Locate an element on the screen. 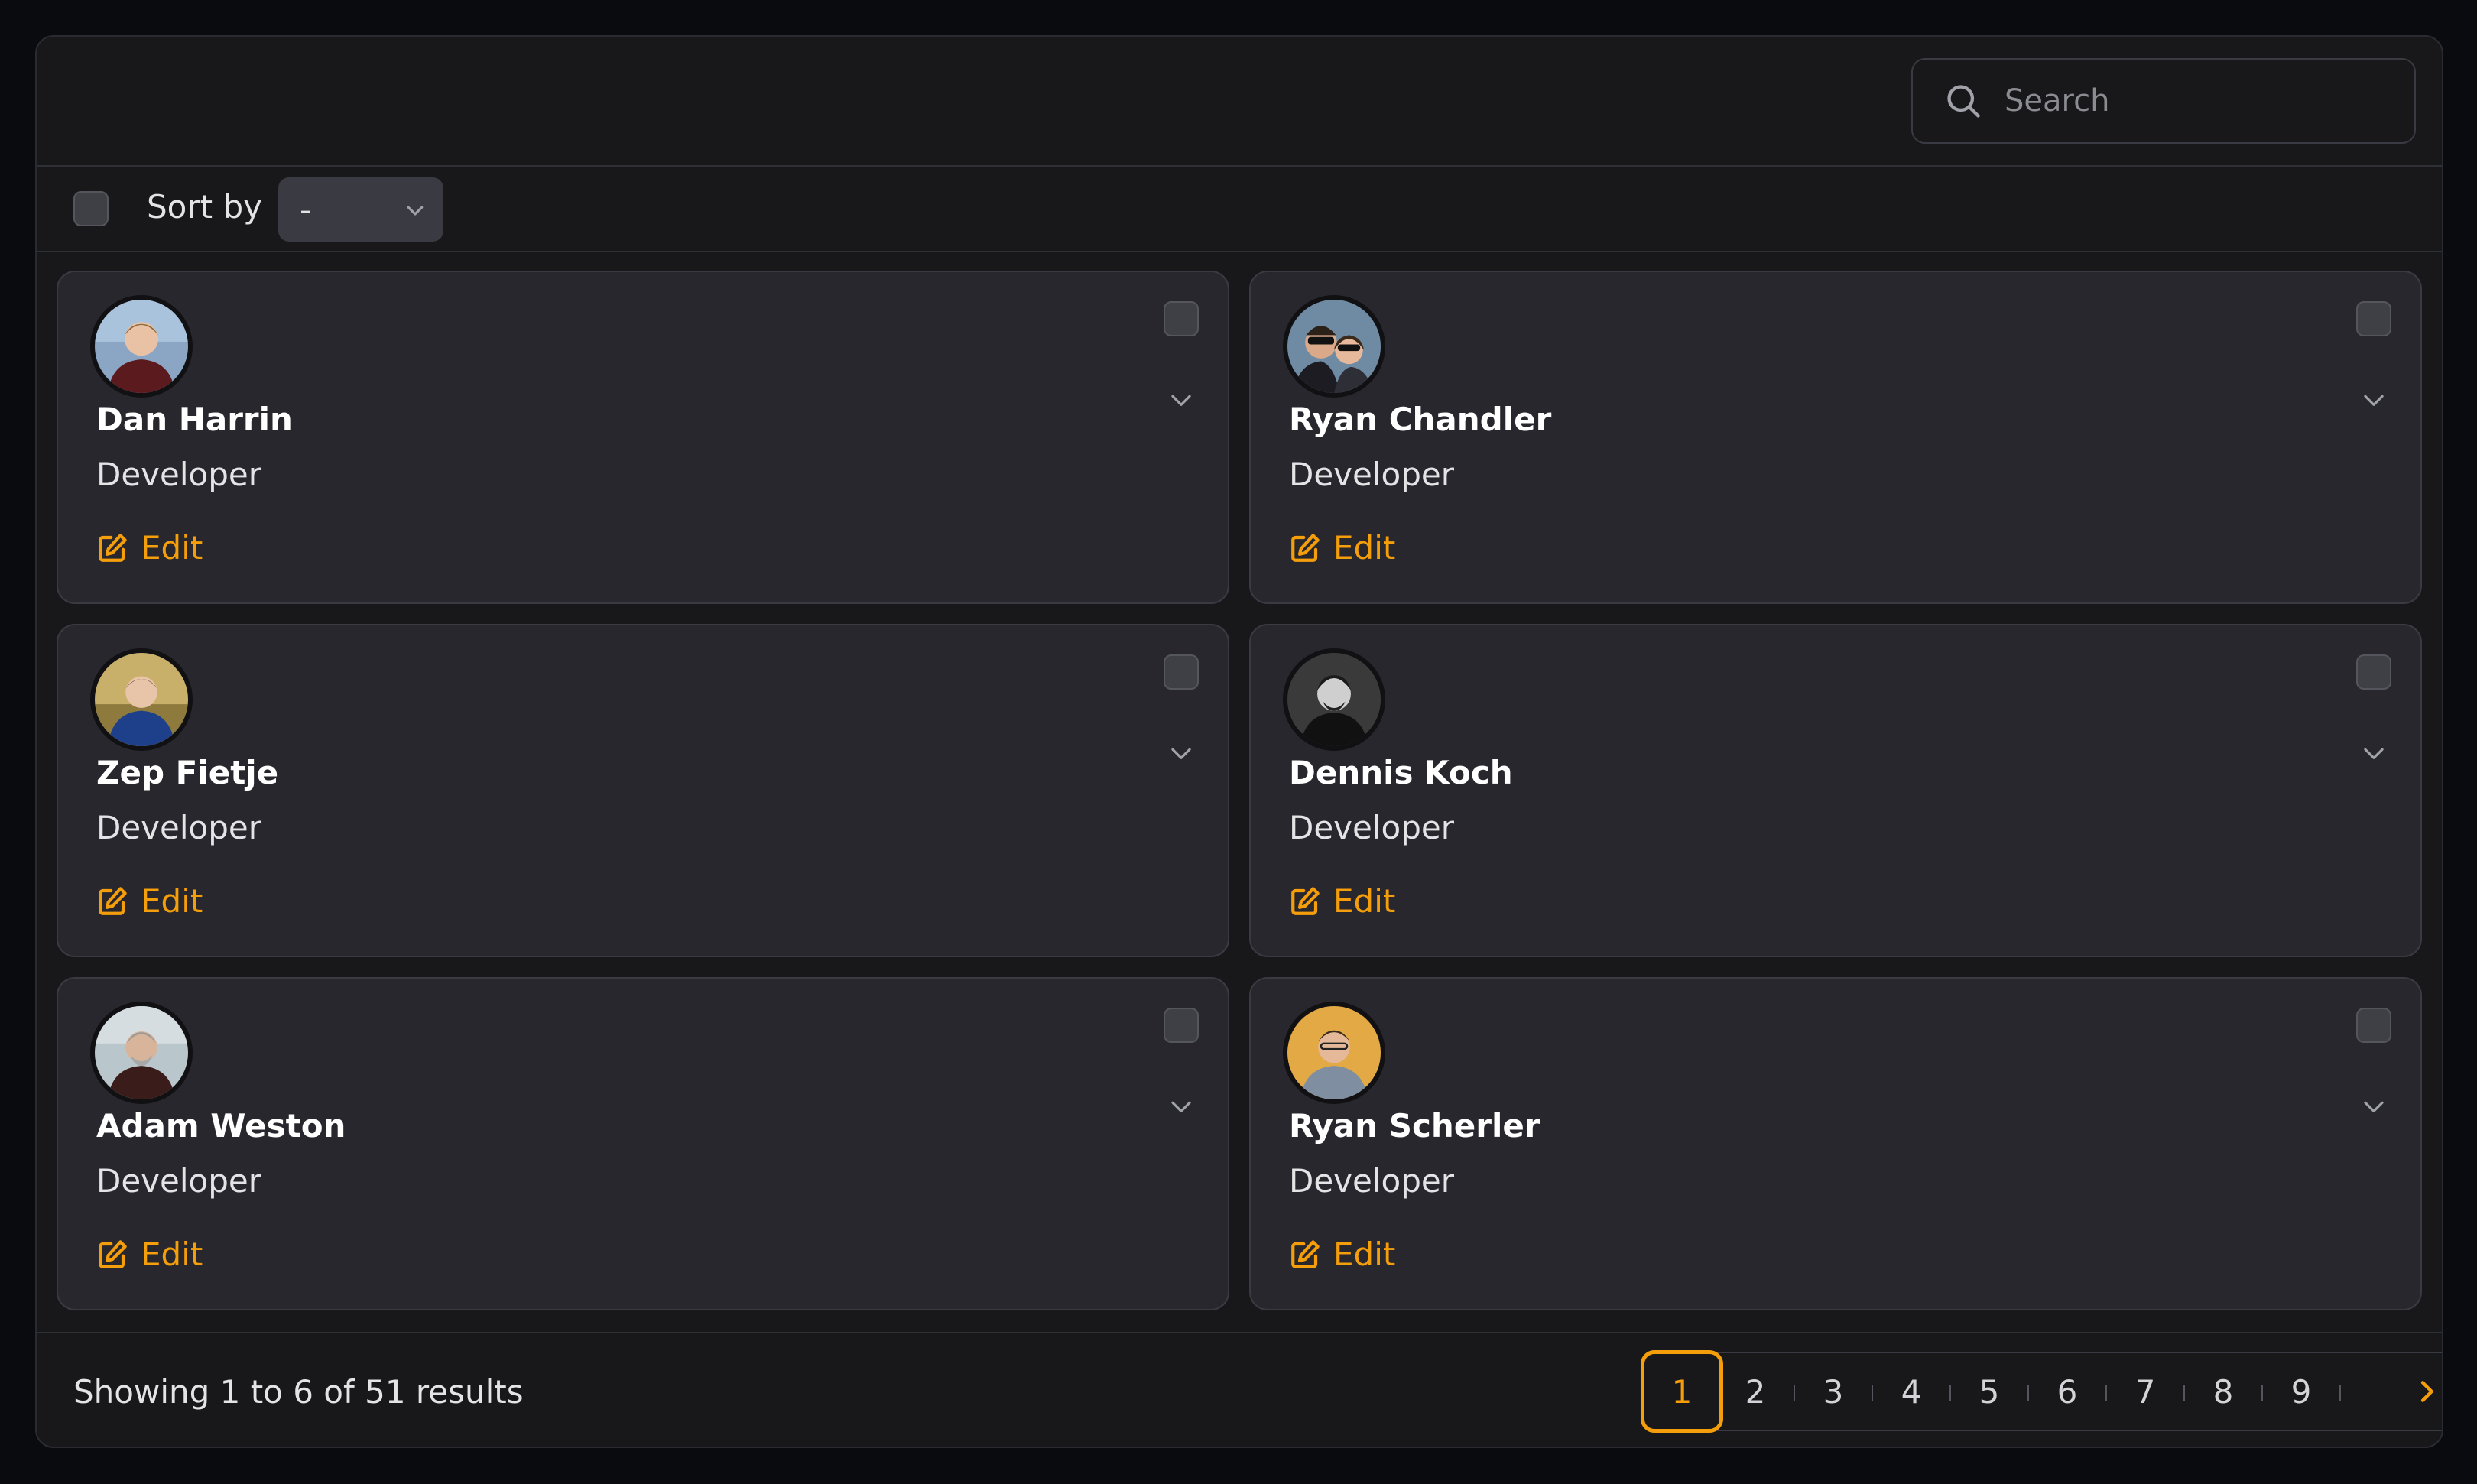 This screenshot has width=2477, height=1484. page-button: 6 is located at coordinates (2067, 1391).